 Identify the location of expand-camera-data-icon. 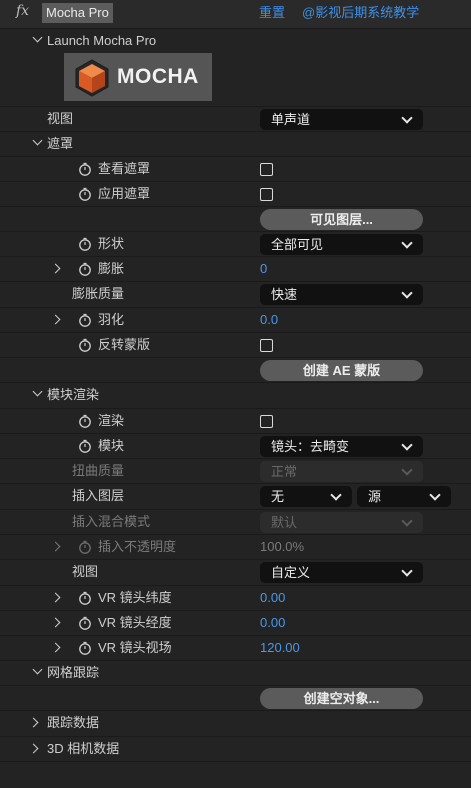
(33, 748).